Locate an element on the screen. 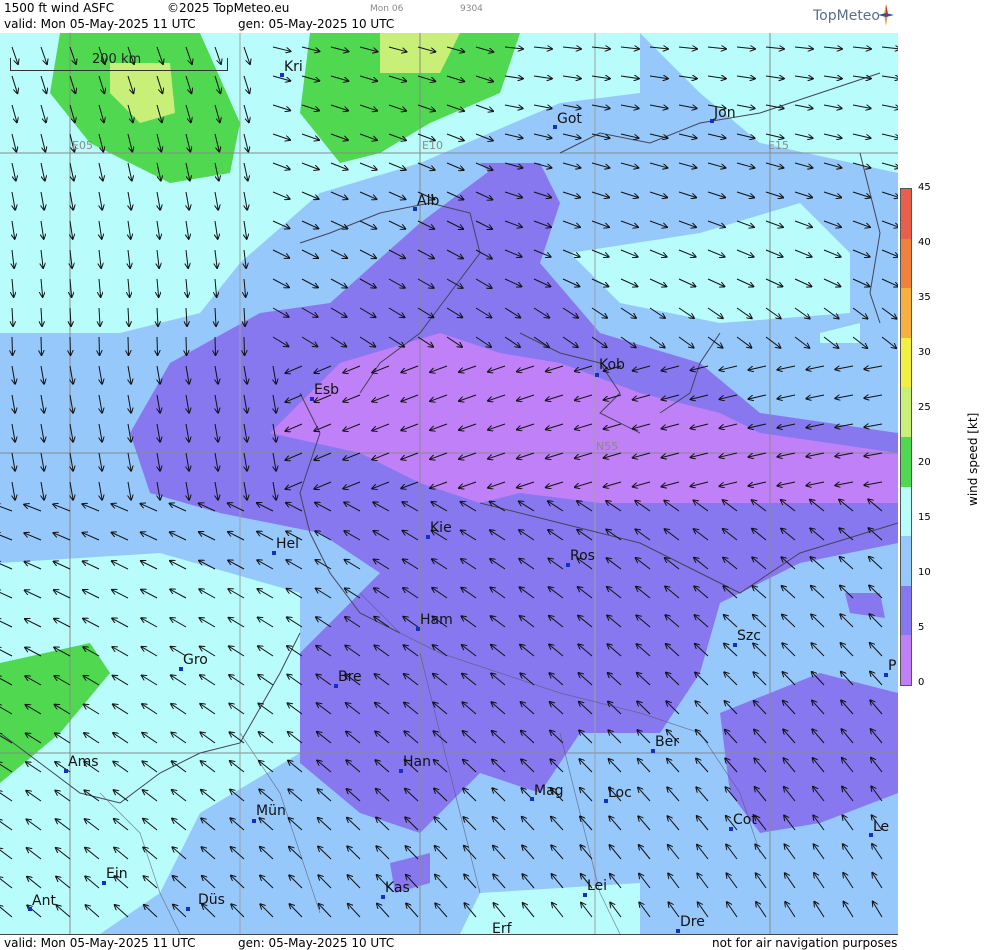 The image size is (989, 950). legend-colorbar is located at coordinates (906, 437).